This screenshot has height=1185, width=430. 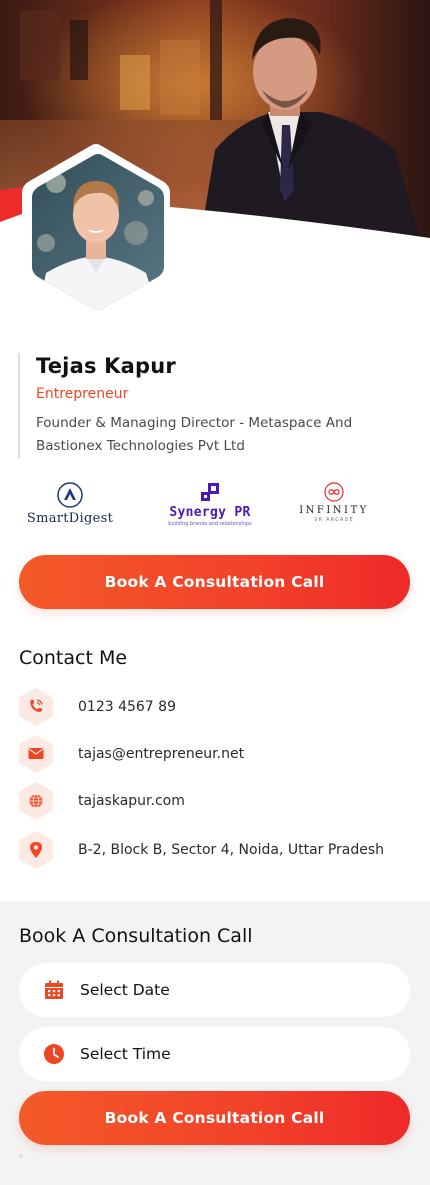 What do you see at coordinates (218, 707) in the screenshot?
I see `contact-phone: 0123 4567 89` at bounding box center [218, 707].